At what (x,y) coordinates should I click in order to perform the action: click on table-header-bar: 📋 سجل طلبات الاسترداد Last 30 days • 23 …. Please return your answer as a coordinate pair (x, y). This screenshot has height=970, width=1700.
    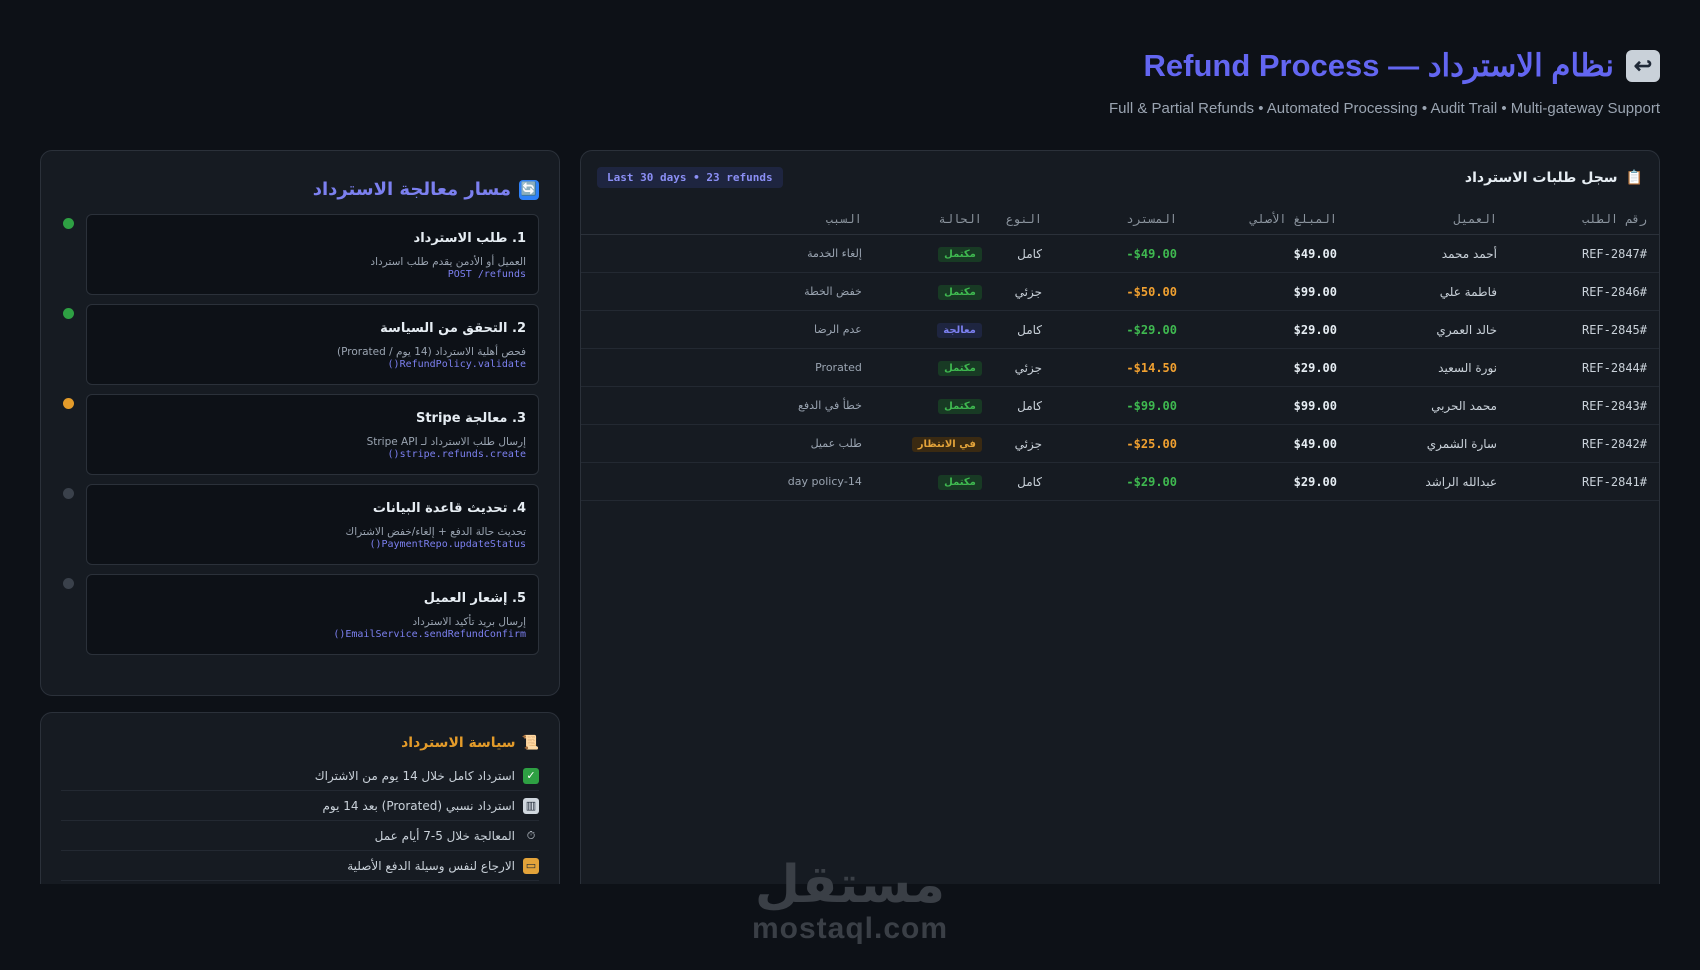
    Looking at the image, I should click on (1120, 169).